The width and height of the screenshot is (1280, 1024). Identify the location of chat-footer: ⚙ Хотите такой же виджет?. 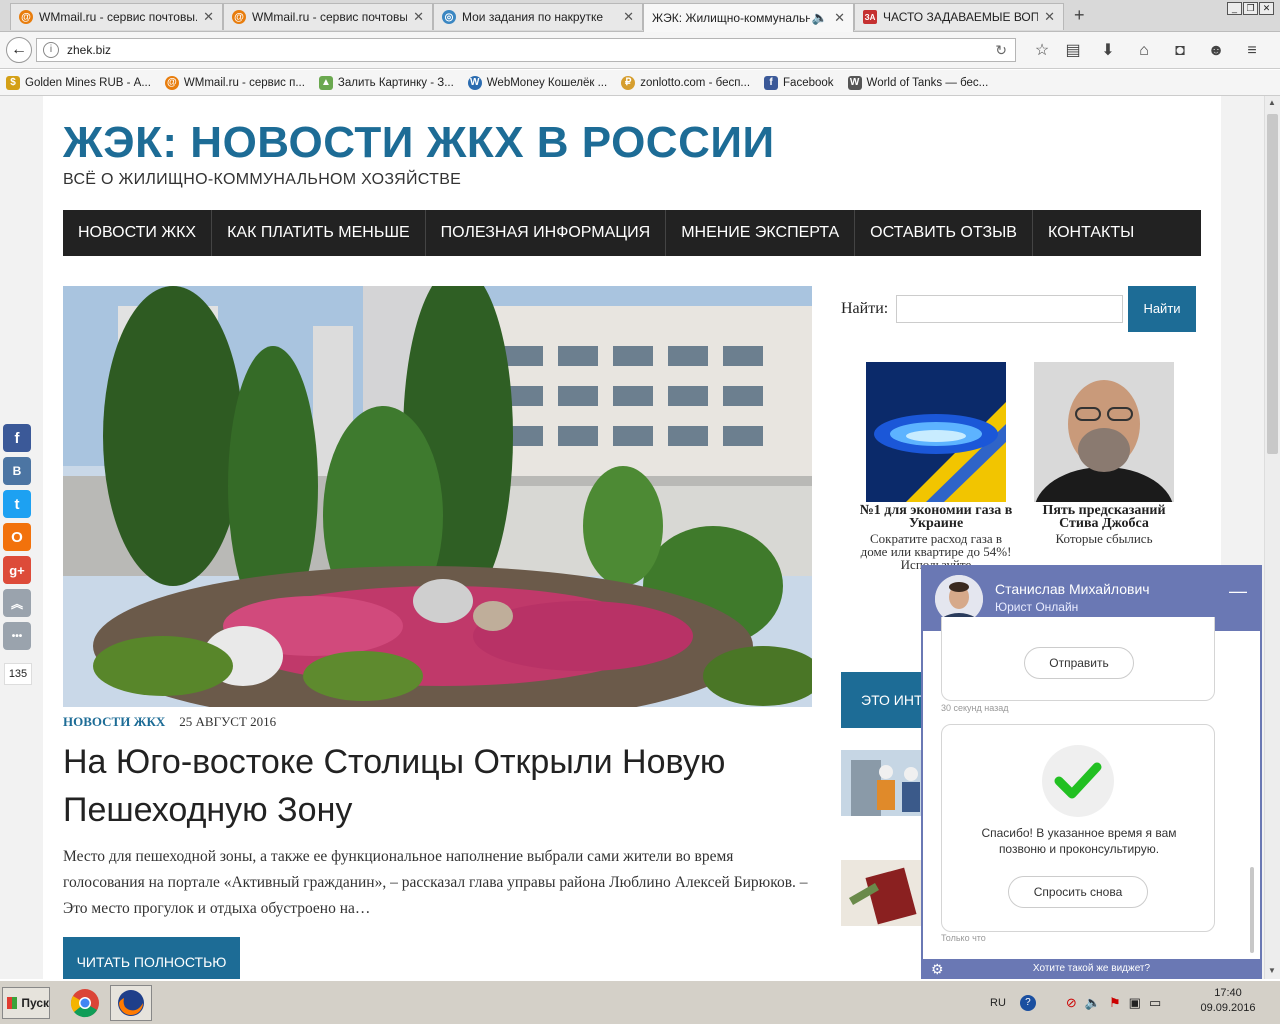
(1091, 968).